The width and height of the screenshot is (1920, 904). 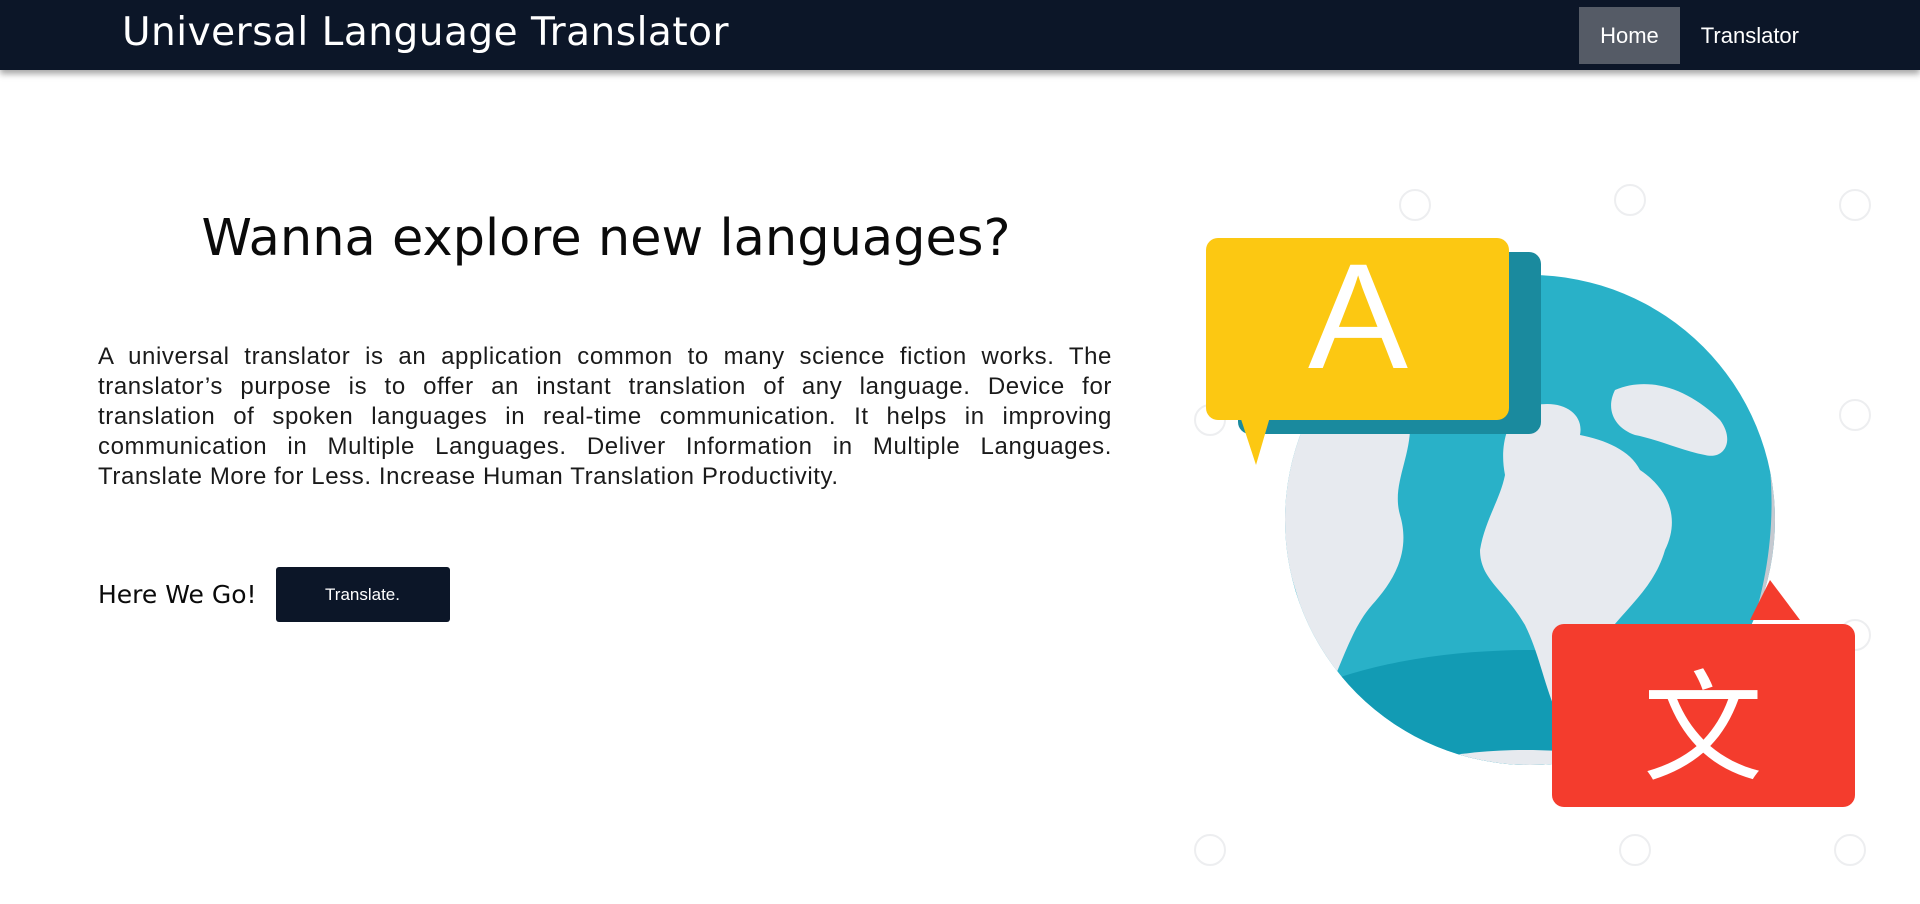 I want to click on hero-title: Wanna explore new languages?, so click(x=606, y=238).